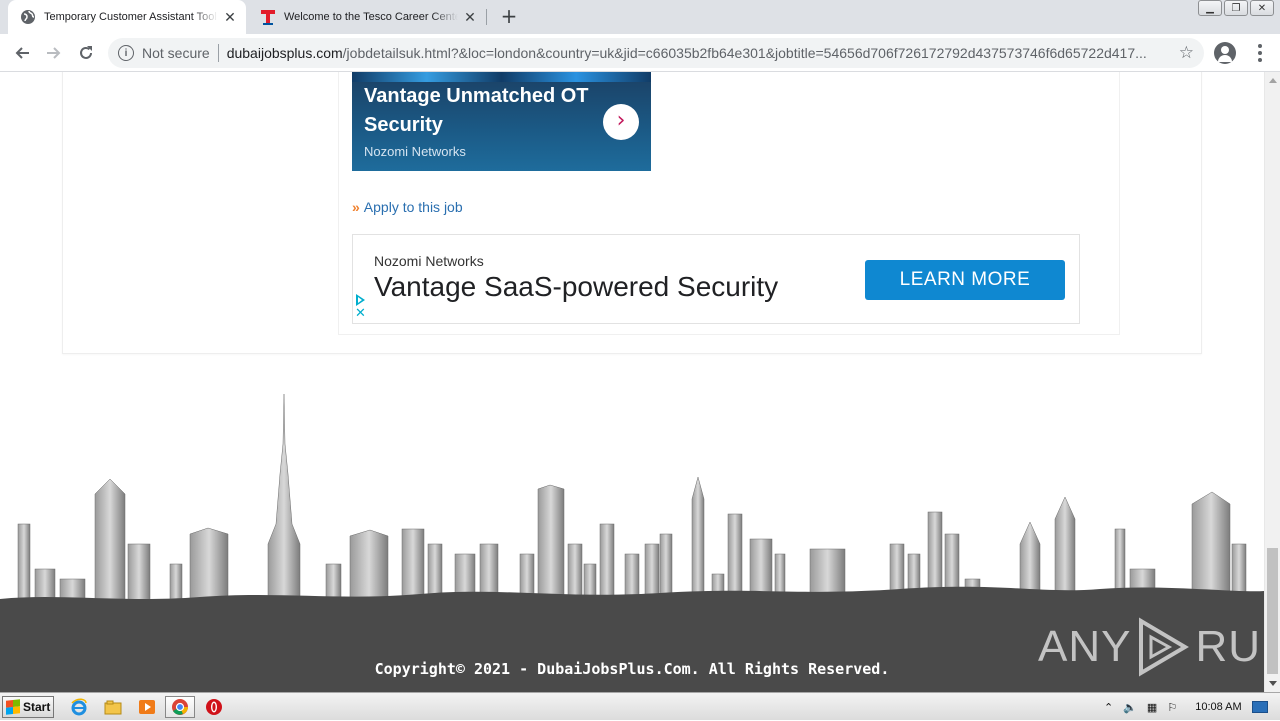  What do you see at coordinates (86, 53) in the screenshot?
I see `reload-icon` at bounding box center [86, 53].